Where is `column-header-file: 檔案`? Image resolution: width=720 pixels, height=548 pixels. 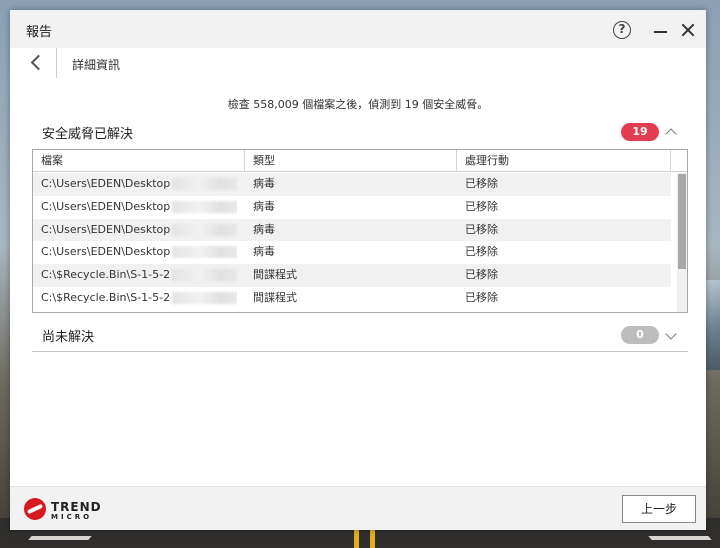
column-header-file: 檔案 is located at coordinates (139, 161).